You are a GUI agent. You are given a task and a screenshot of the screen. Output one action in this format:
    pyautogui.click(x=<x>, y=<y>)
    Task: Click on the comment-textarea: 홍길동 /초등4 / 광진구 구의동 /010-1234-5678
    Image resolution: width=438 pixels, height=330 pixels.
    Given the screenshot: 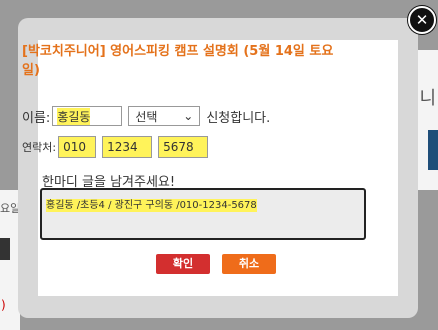 What is the action you would take?
    pyautogui.click(x=203, y=214)
    